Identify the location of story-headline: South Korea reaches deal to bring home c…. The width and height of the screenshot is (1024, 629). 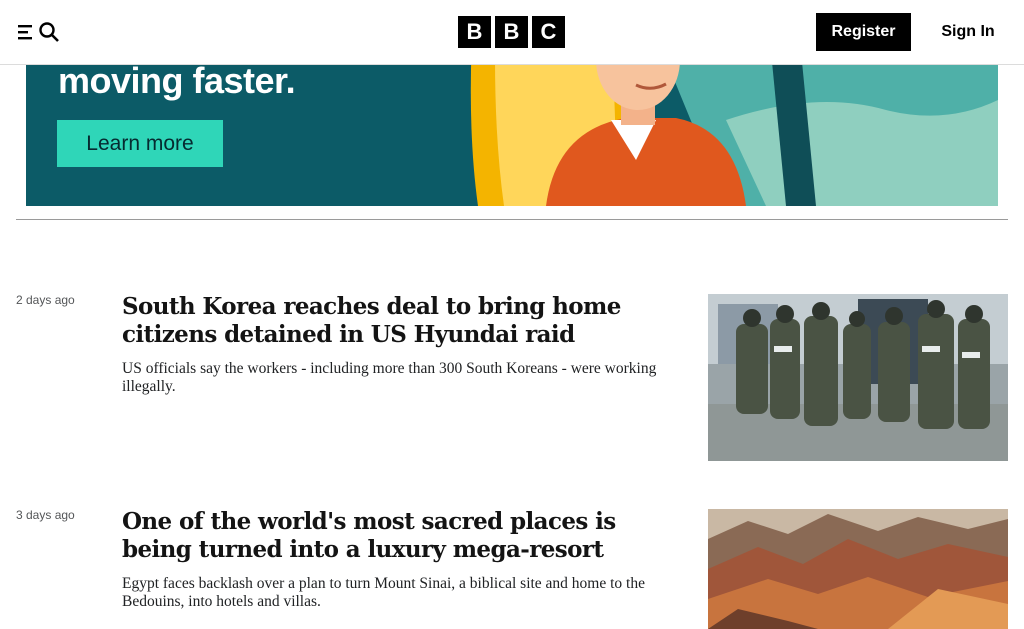
(407, 321).